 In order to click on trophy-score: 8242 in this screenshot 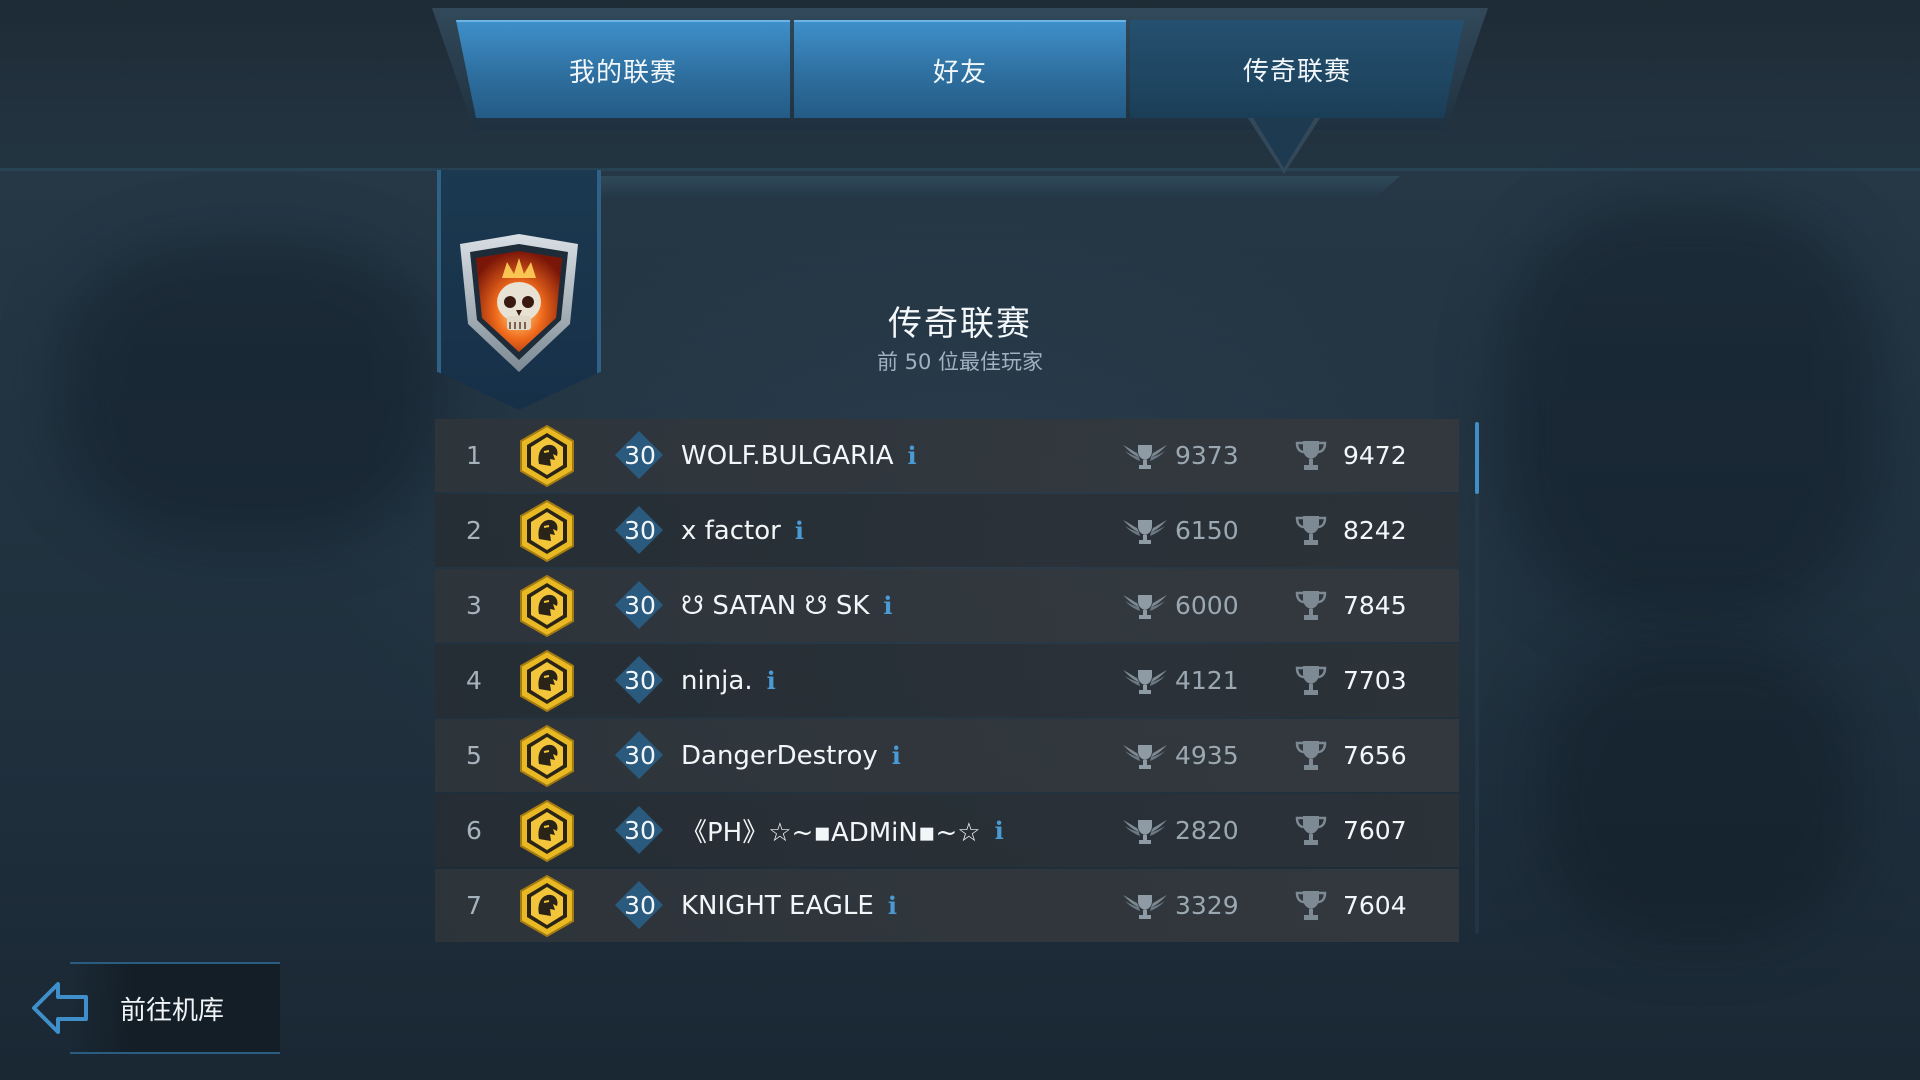, I will do `click(1375, 530)`.